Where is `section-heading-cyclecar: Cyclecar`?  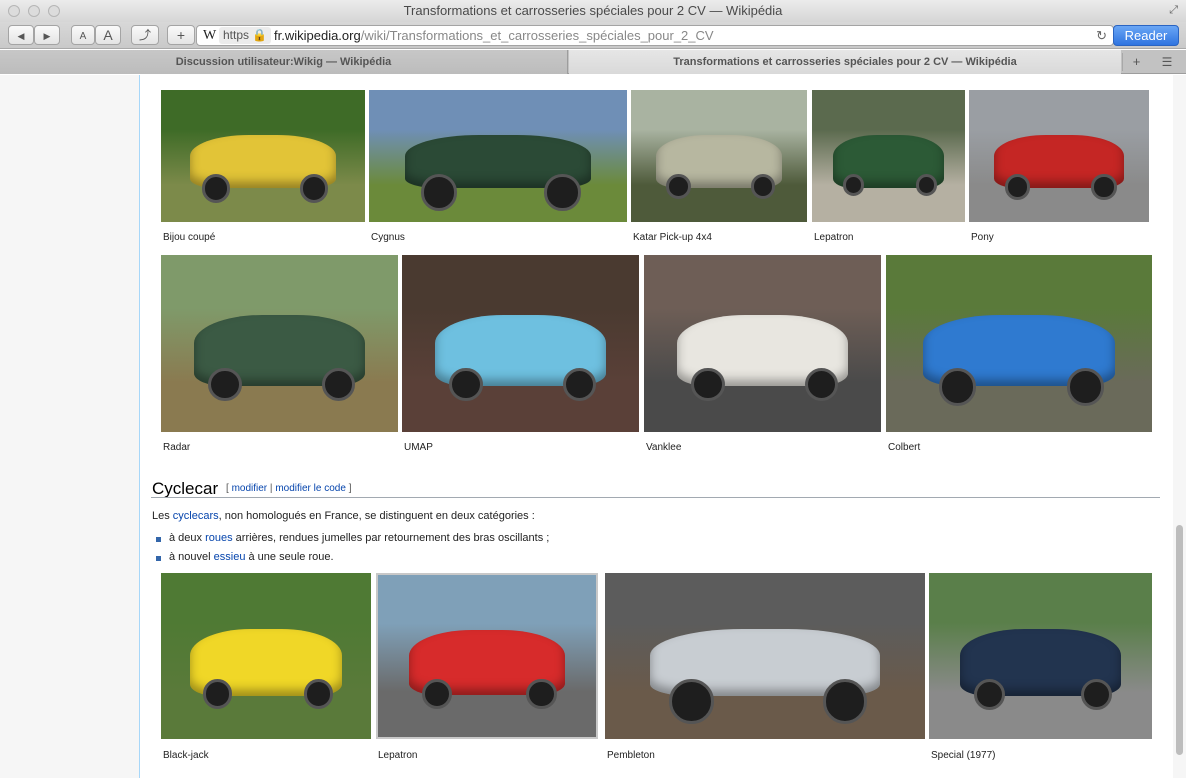
section-heading-cyclecar: Cyclecar is located at coordinates (185, 488).